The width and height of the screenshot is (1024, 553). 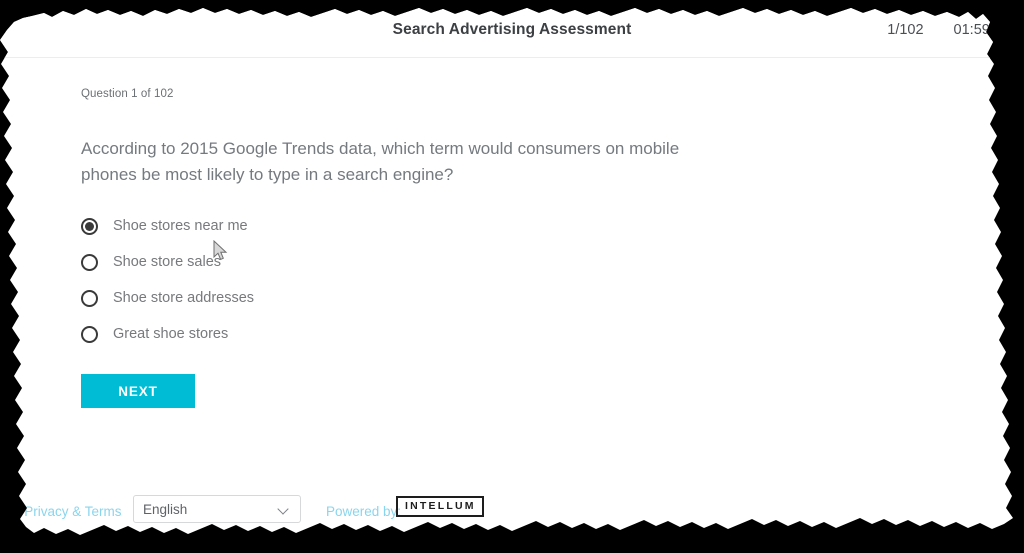 I want to click on powered-by-label: Powered by:, so click(x=364, y=511).